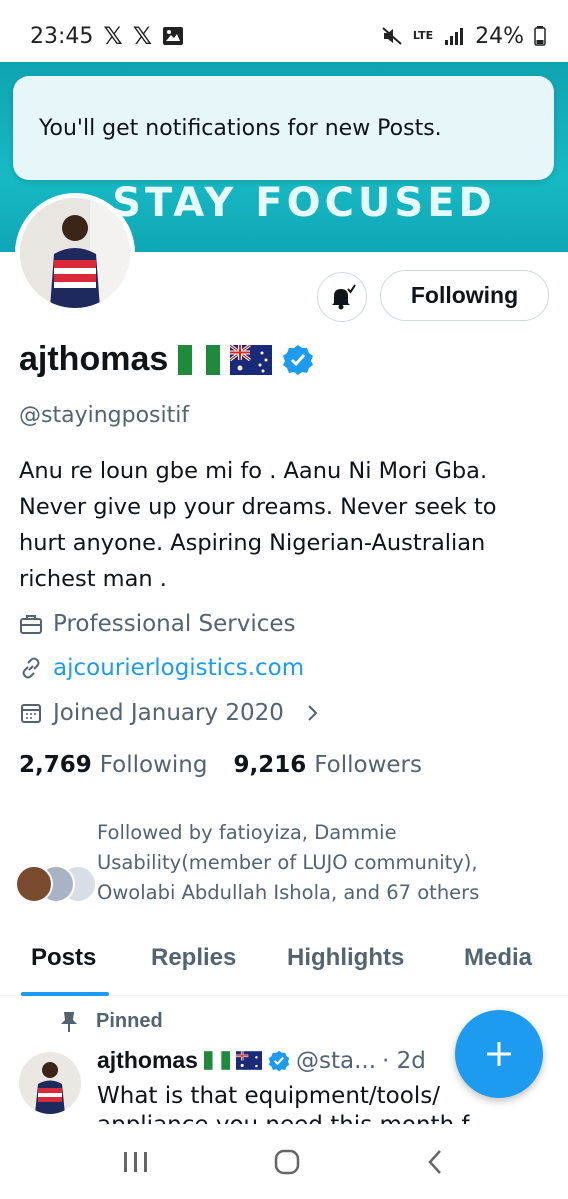 This screenshot has width=568, height=1199. What do you see at coordinates (220, 765) in the screenshot?
I see `follow-counts: 2,769 Following 9,216 Followers` at bounding box center [220, 765].